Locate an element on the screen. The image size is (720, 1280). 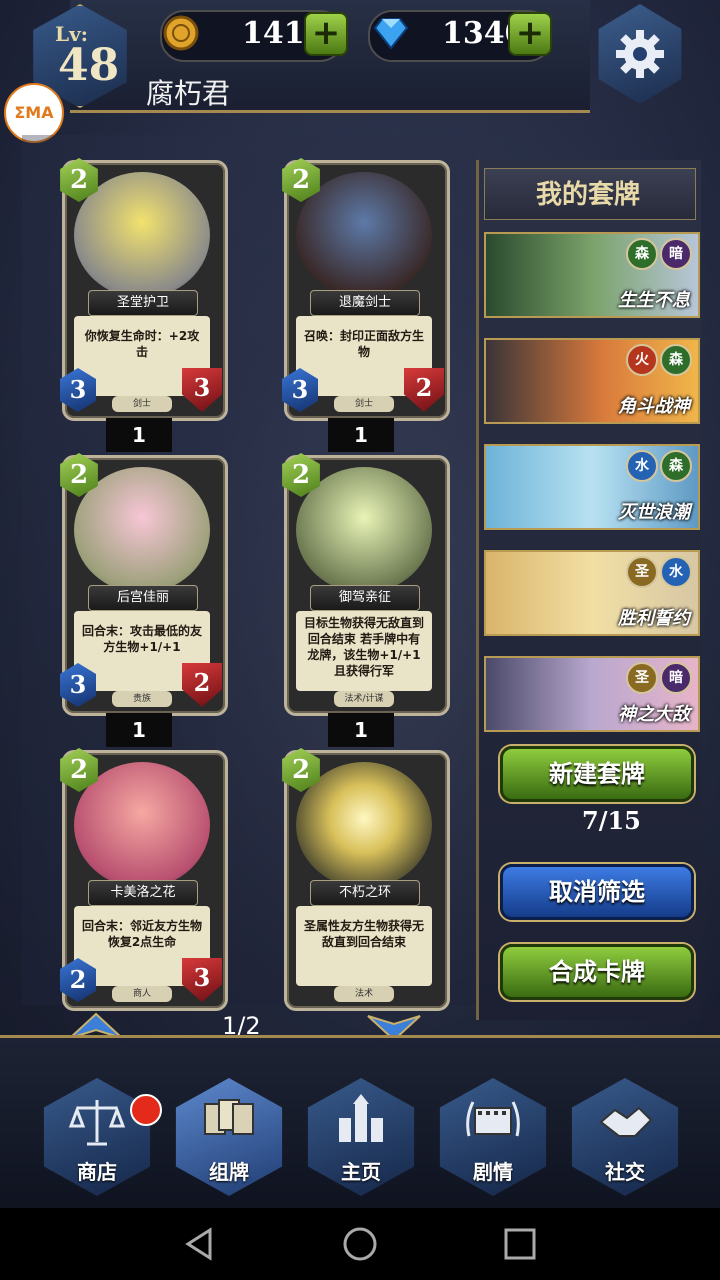
card-slot: 退魔剑士 召唤：封印正面敌方生物 剑士 2 3 2 1 is located at coordinates (366, 305).